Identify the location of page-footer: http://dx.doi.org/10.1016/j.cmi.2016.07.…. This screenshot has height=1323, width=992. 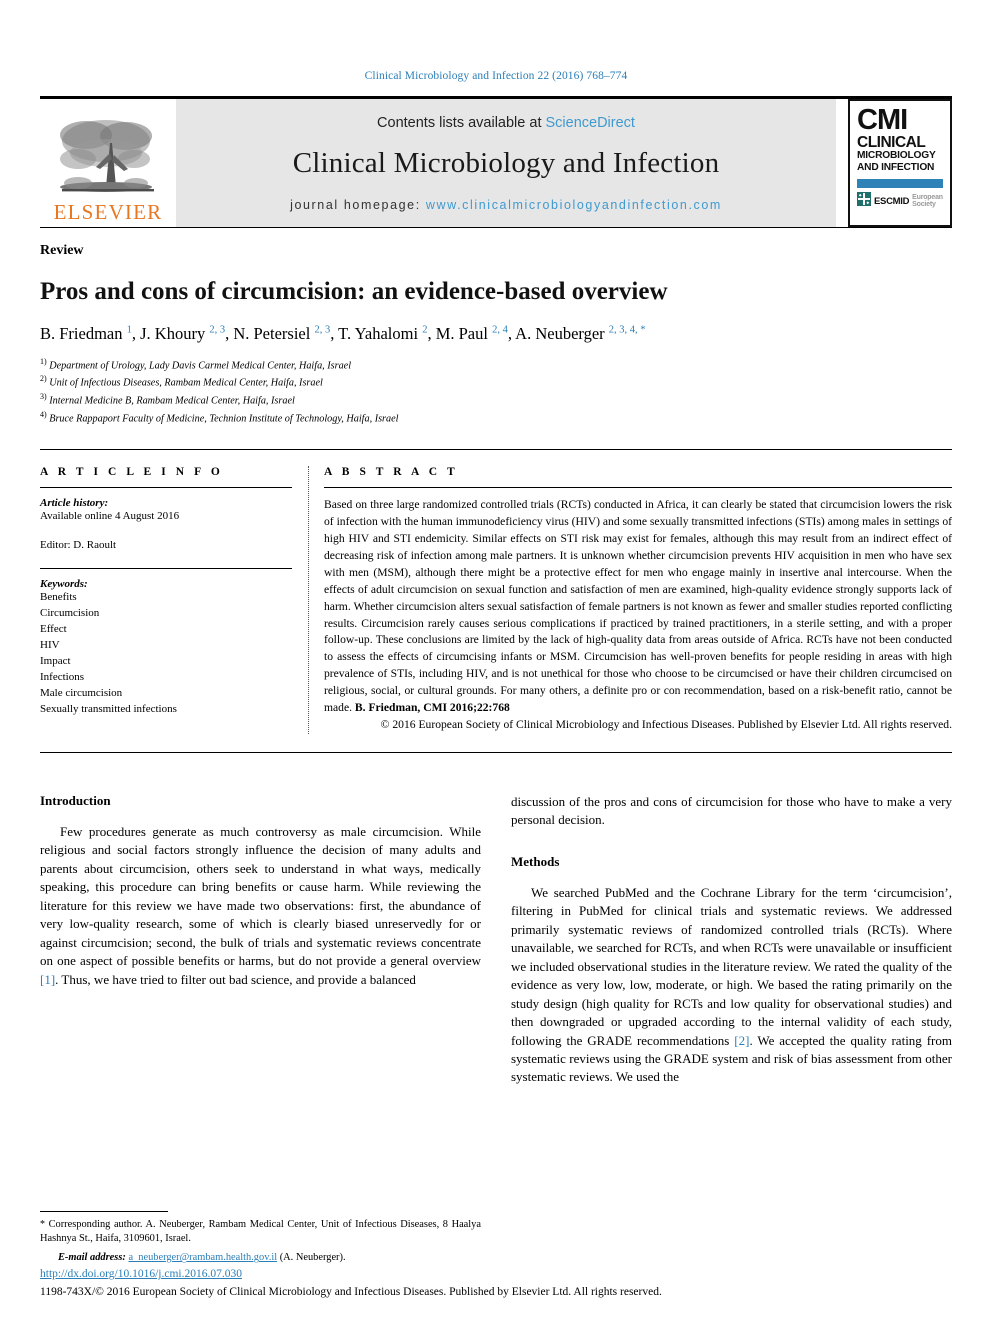
(496, 1284).